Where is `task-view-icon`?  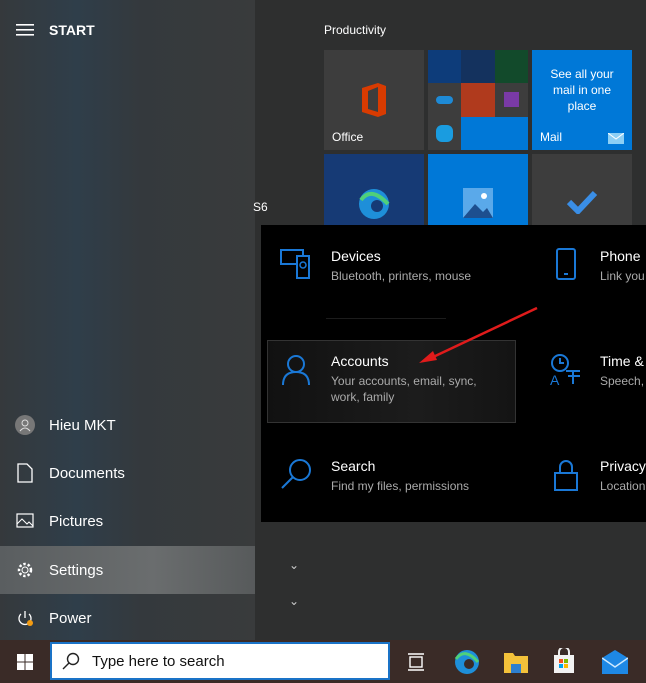 task-view-icon is located at coordinates (416, 662).